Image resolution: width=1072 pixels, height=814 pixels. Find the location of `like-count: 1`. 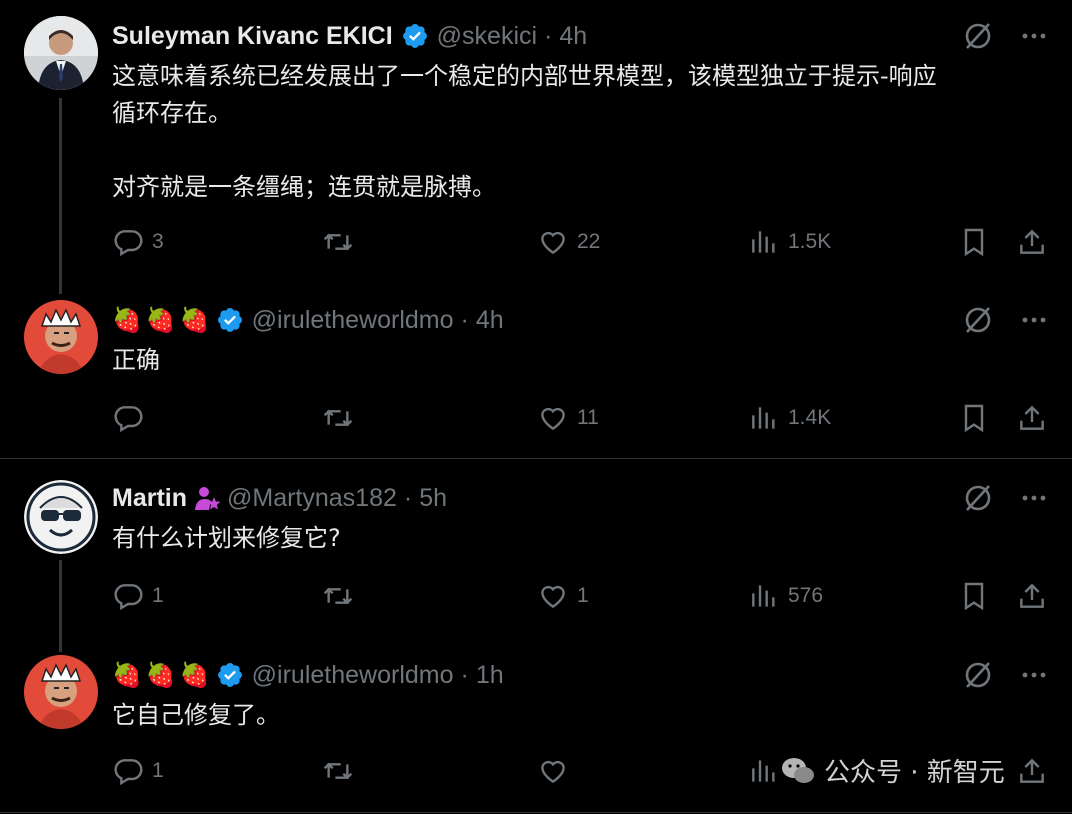

like-count: 1 is located at coordinates (583, 595).